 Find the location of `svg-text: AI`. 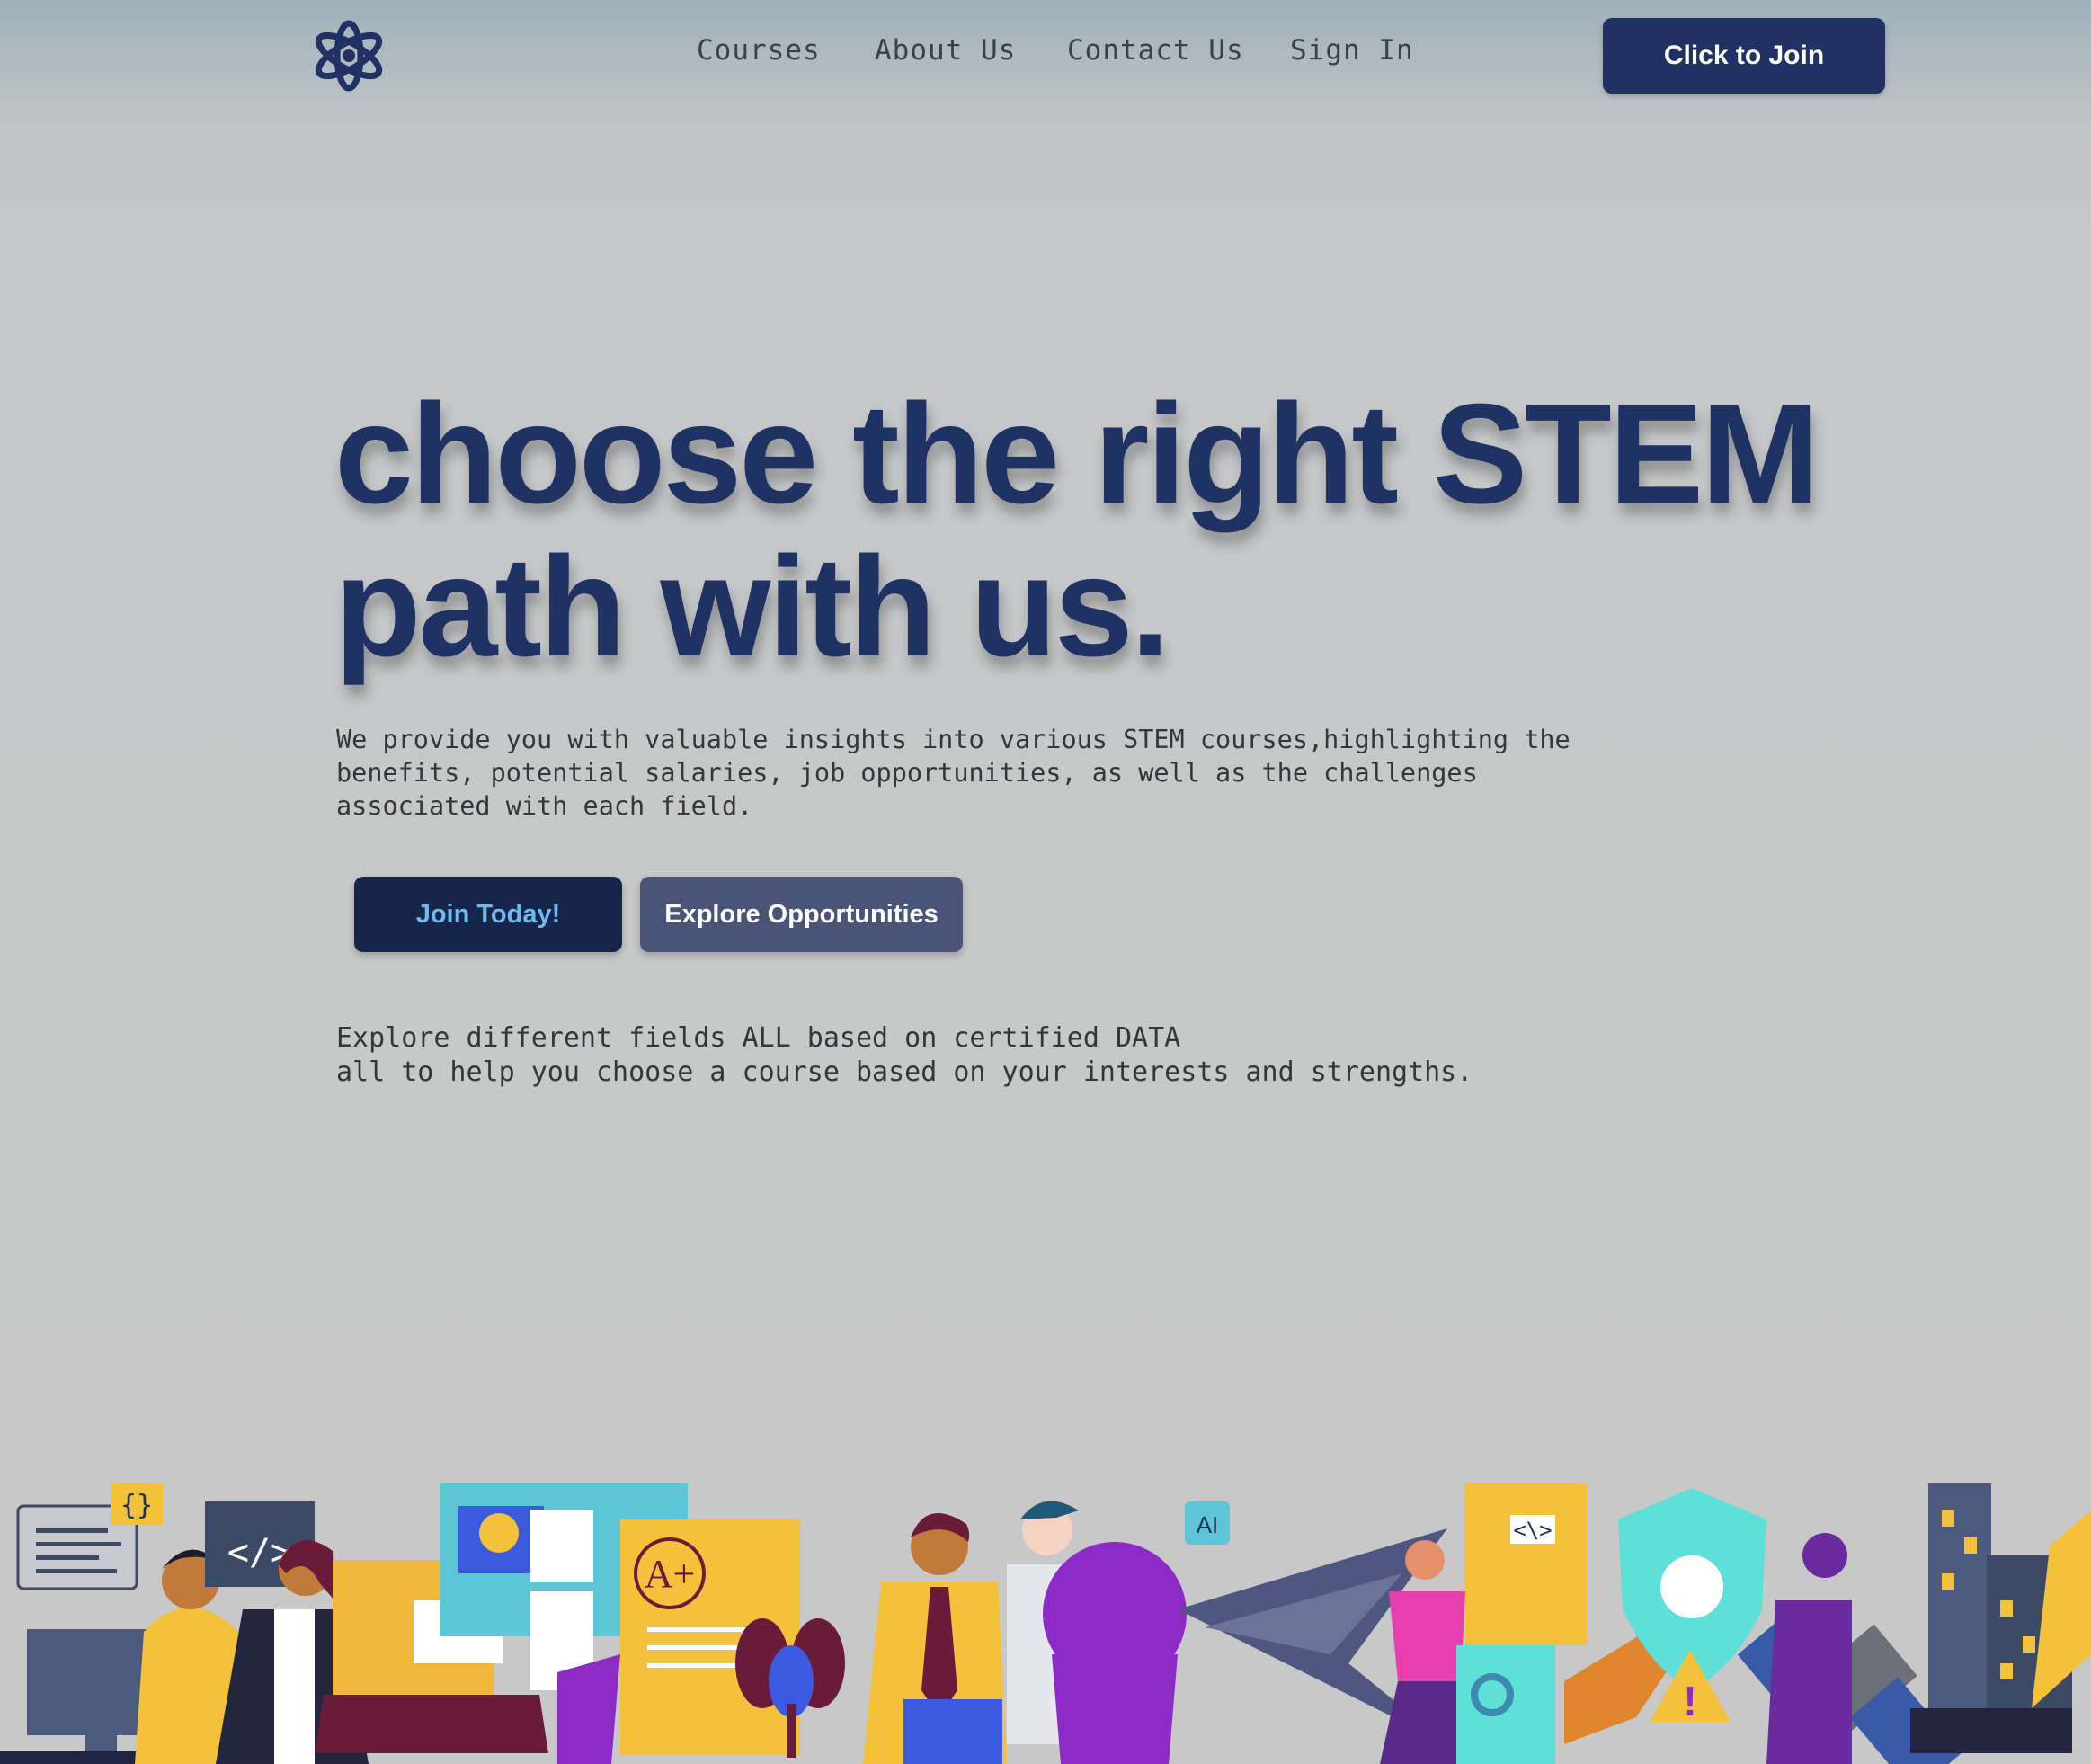

svg-text: AI is located at coordinates (1208, 1524).